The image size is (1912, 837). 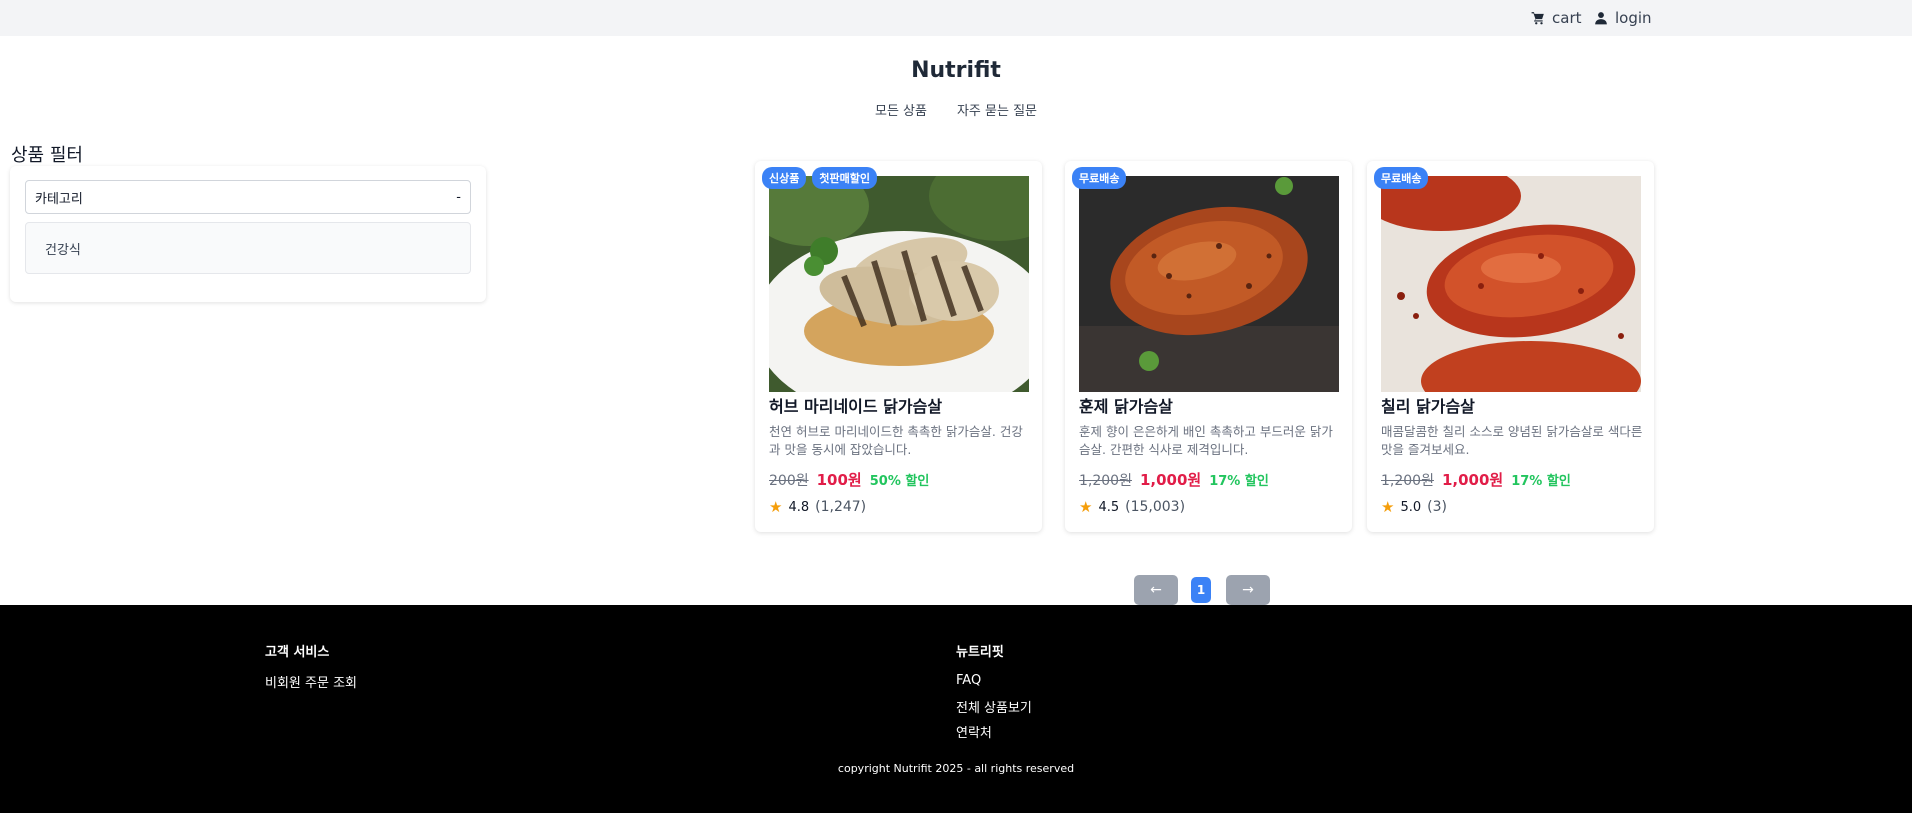 I want to click on collapse-indicator: -, so click(x=458, y=197).